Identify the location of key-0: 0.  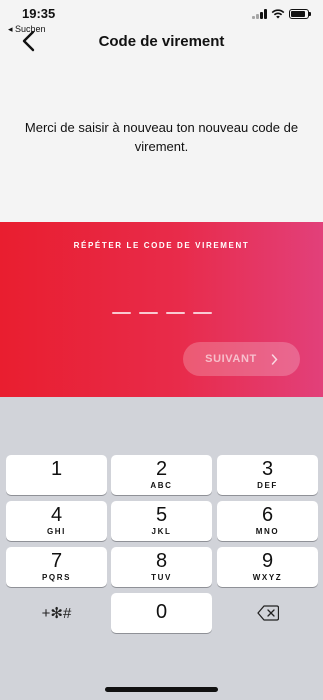
(161, 613).